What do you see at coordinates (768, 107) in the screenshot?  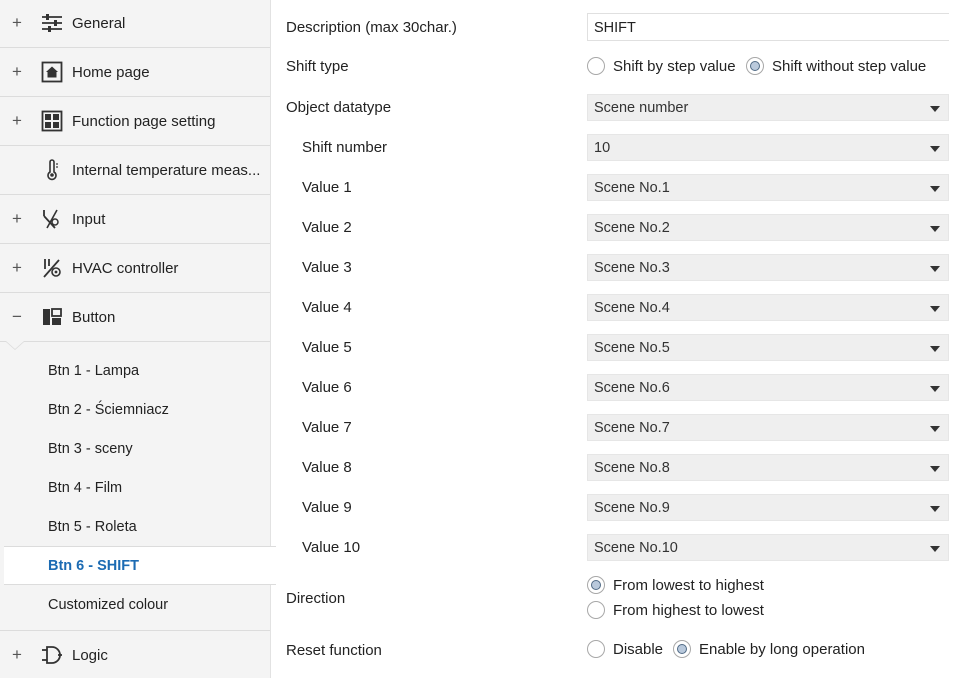 I see `object-datatype-dropdown: Scene number` at bounding box center [768, 107].